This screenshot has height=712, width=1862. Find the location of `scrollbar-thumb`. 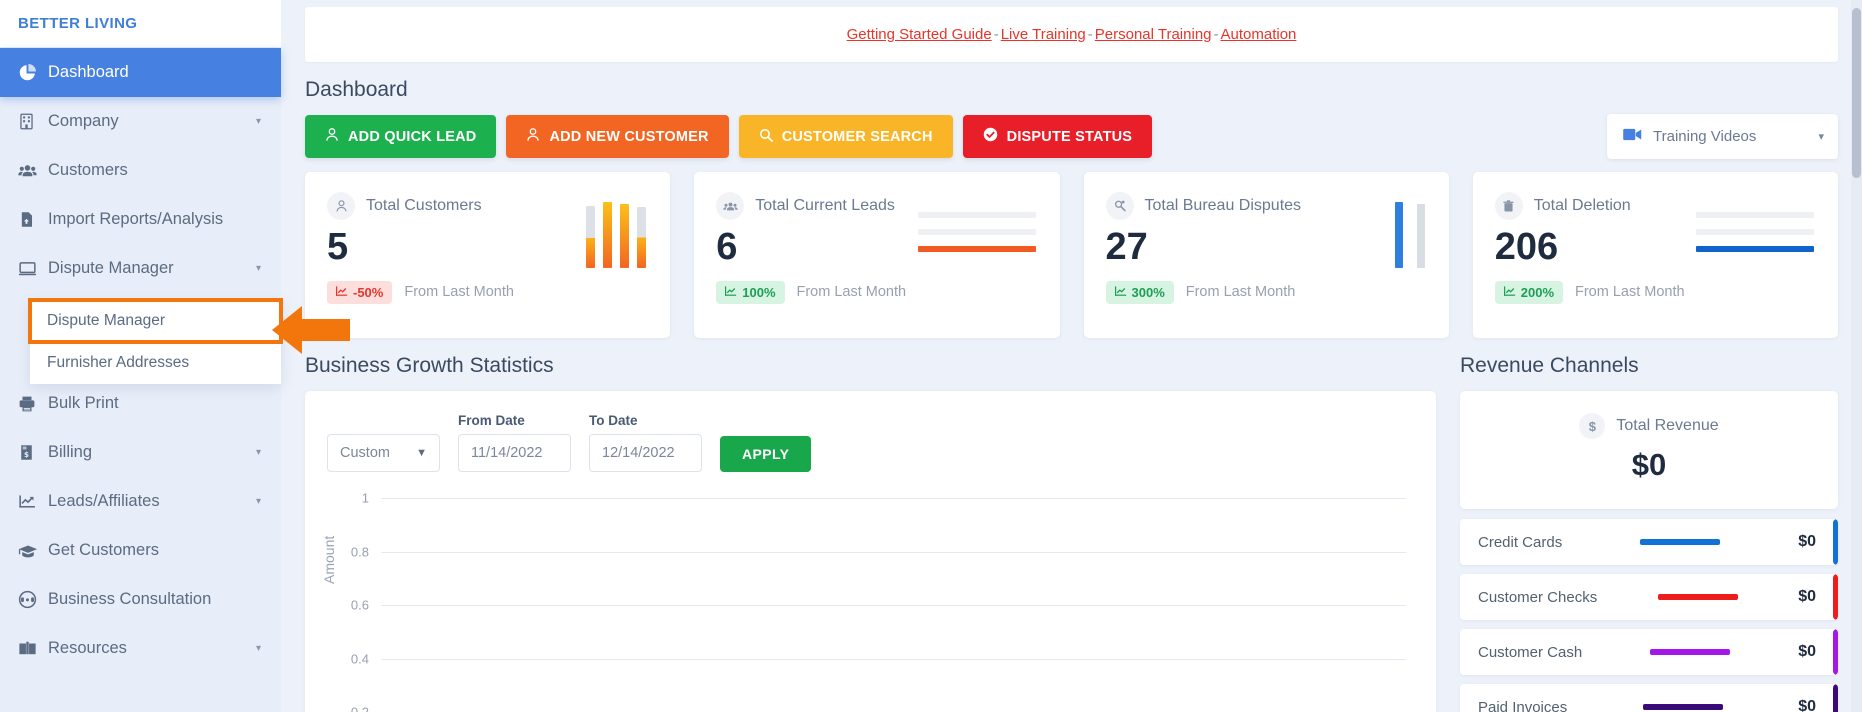

scrollbar-thumb is located at coordinates (1856, 93).